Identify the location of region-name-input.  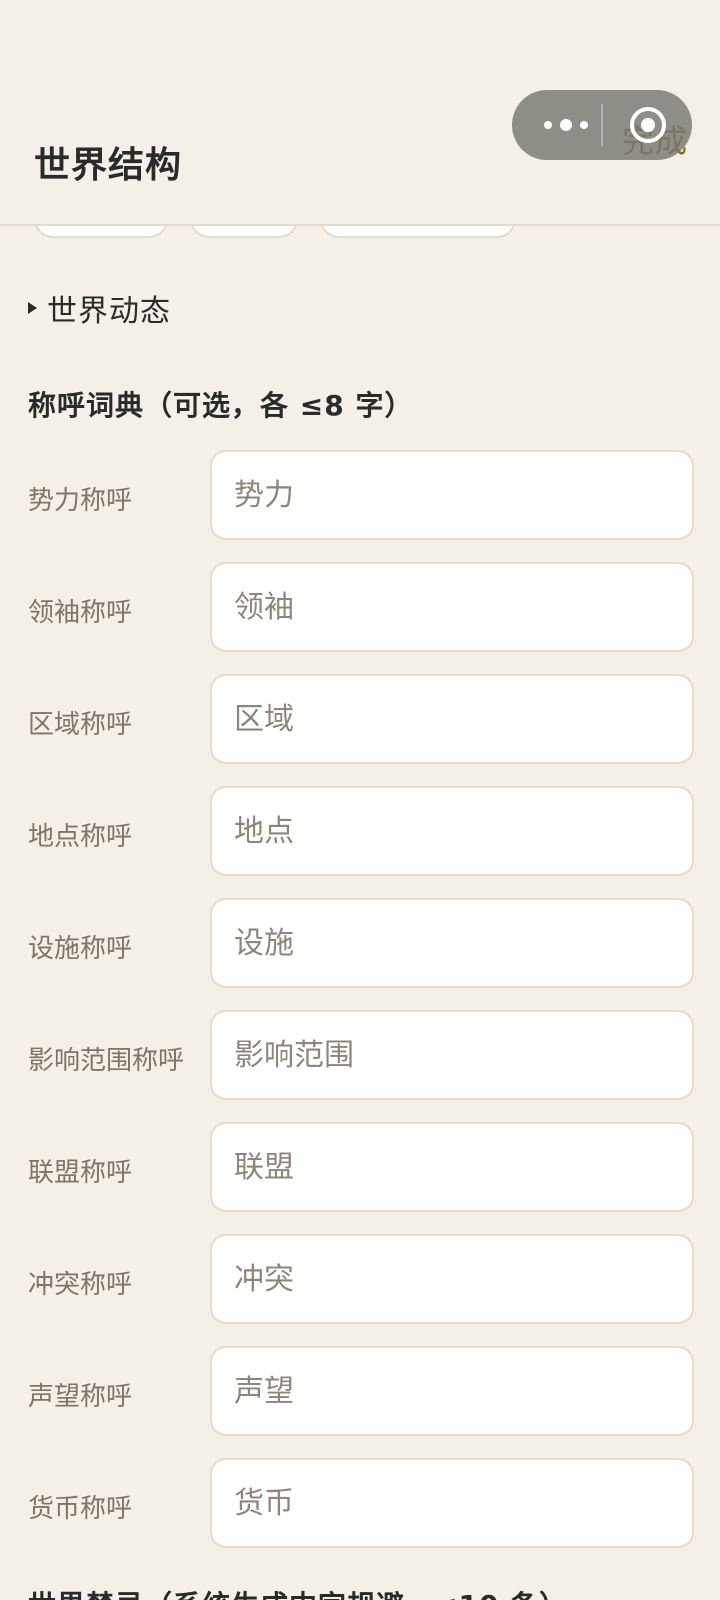
(452, 719).